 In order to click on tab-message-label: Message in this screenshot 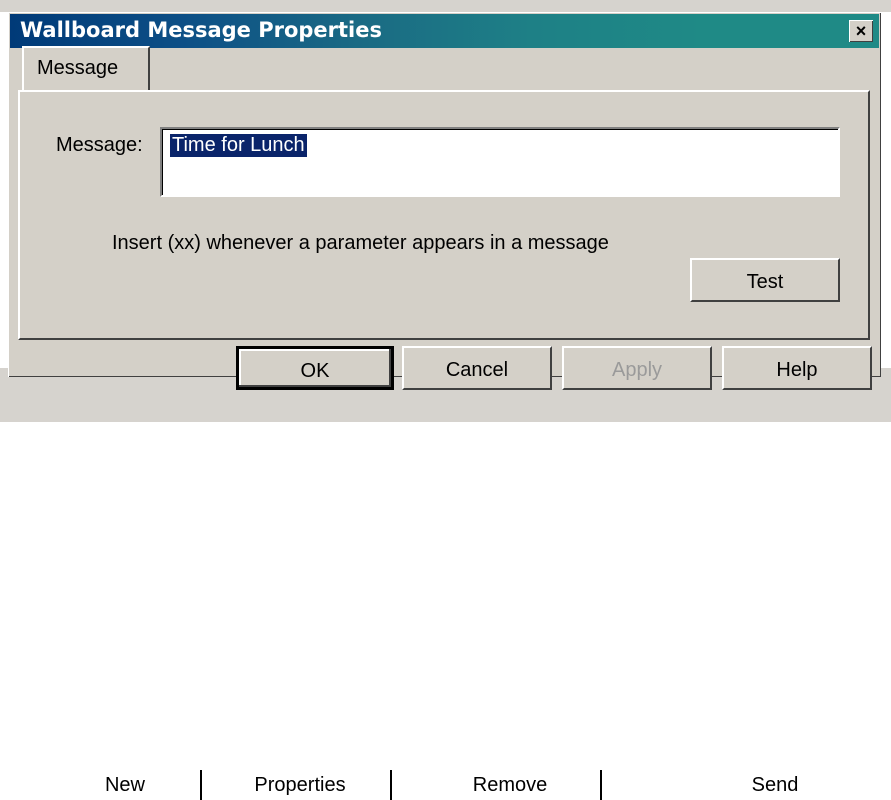, I will do `click(78, 68)`.